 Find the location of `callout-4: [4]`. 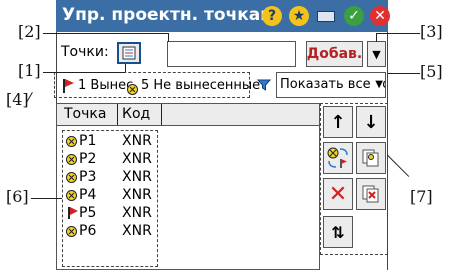

callout-4: [4] is located at coordinates (17, 99).